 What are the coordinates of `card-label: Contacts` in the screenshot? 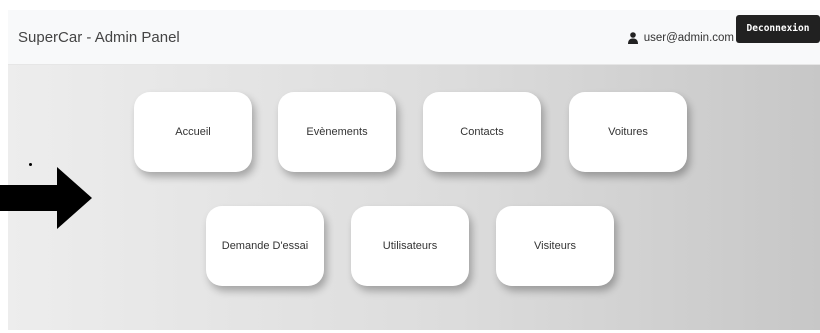 It's located at (482, 132).